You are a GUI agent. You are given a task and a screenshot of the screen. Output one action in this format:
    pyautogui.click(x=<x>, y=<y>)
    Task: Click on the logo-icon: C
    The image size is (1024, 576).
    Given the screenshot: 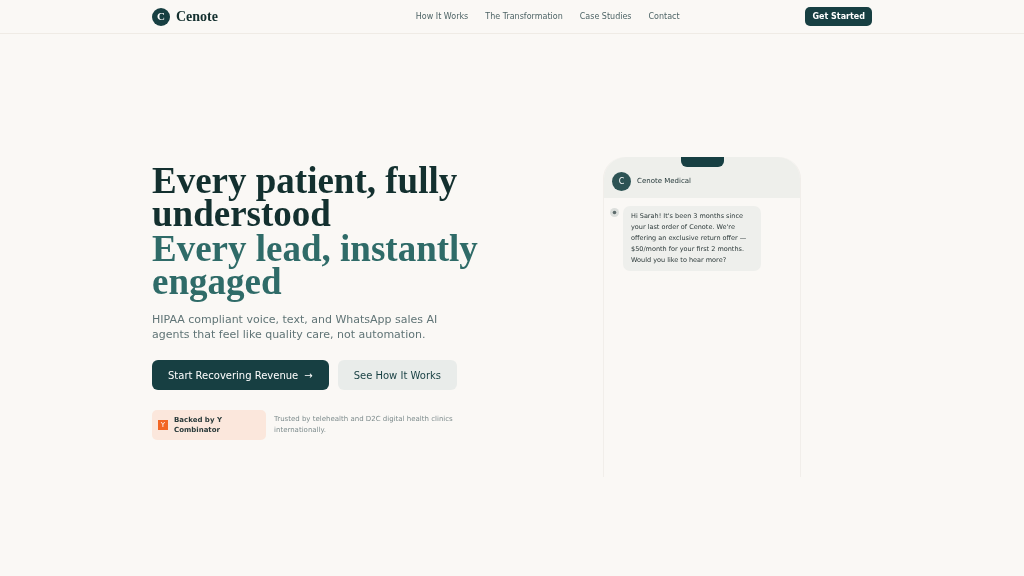 What is the action you would take?
    pyautogui.click(x=161, y=16)
    